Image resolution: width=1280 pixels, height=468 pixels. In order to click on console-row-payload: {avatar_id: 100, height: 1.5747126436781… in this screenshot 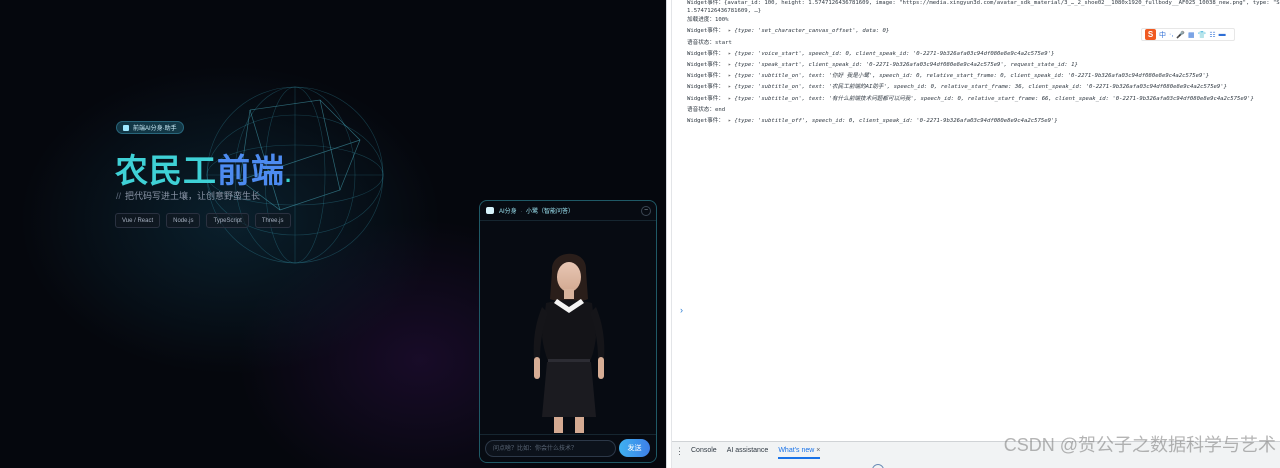, I will do `click(1002, 3)`.